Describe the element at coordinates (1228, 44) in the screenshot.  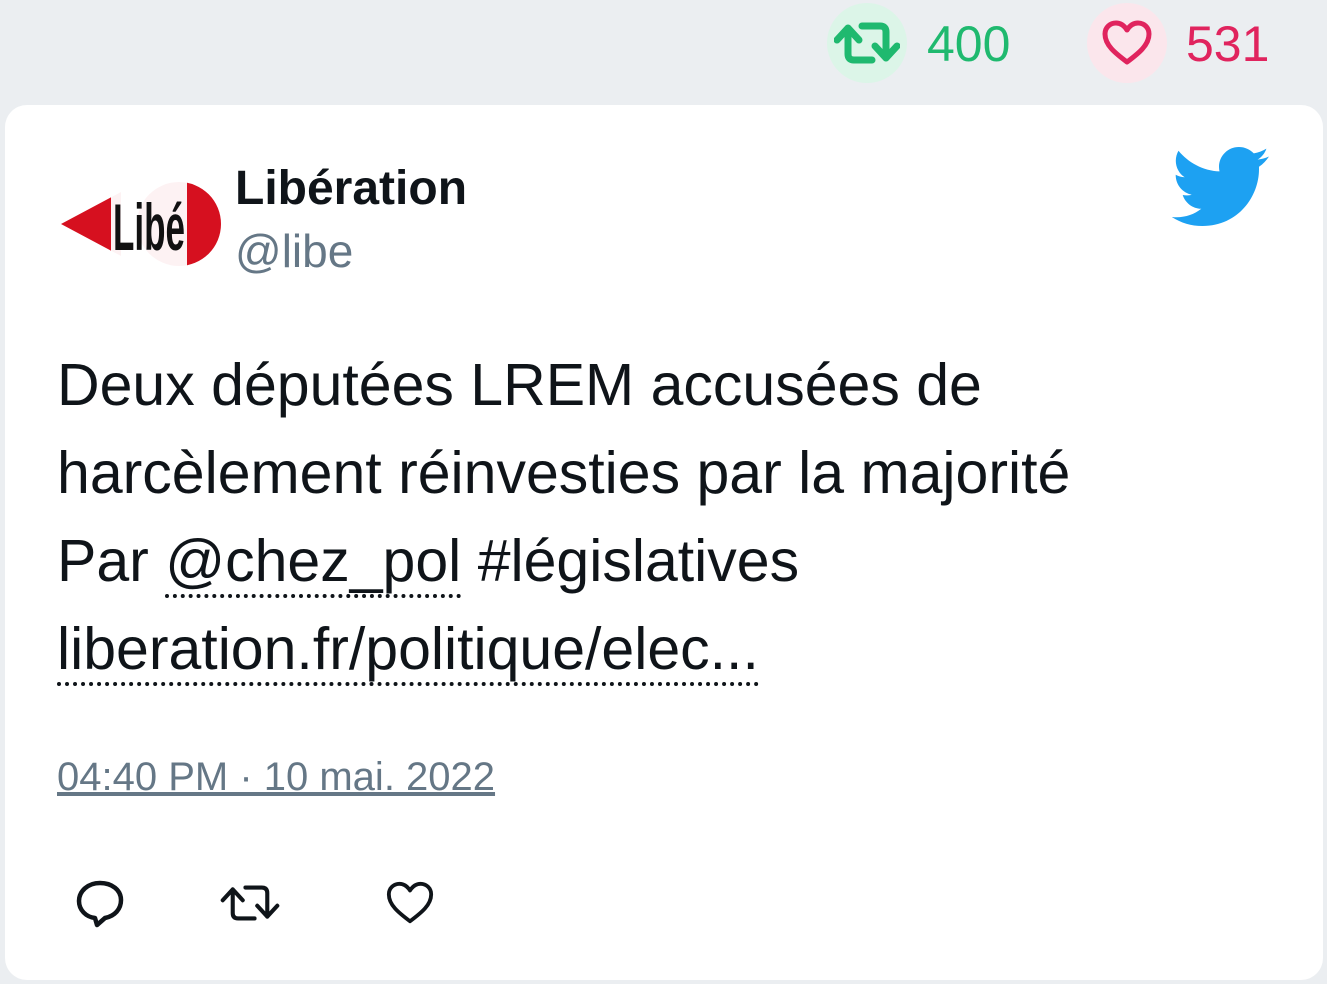
I see `like-count: 531` at that location.